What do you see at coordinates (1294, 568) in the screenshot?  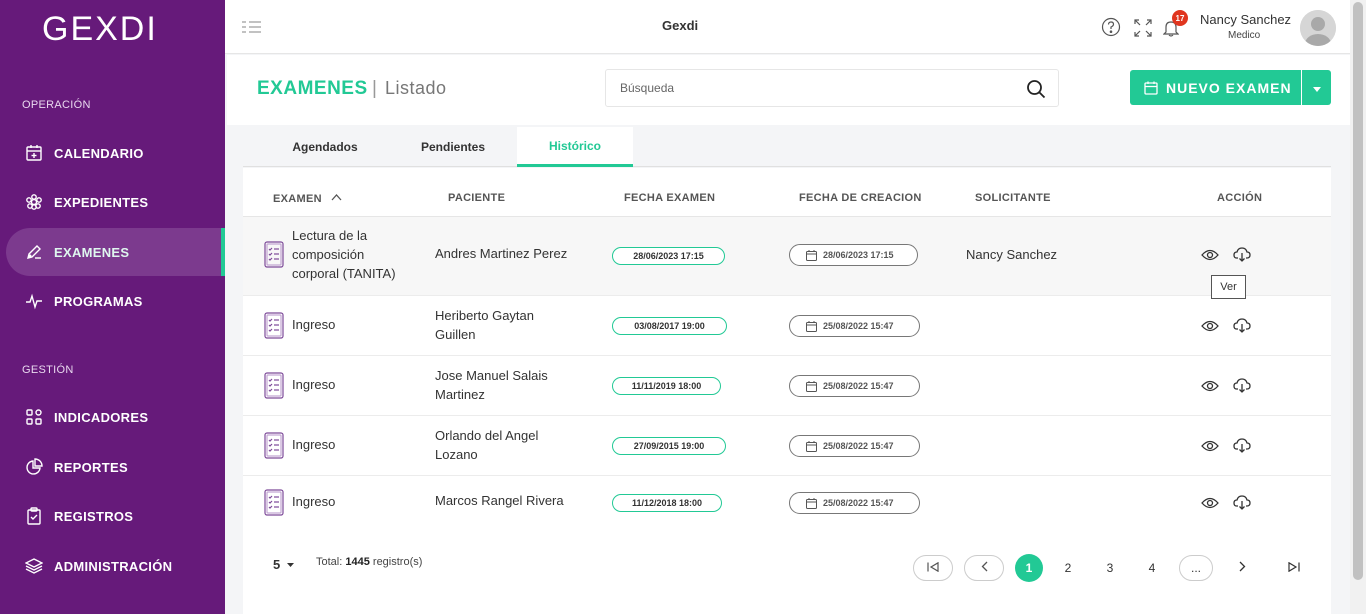 I see `last-page-button` at bounding box center [1294, 568].